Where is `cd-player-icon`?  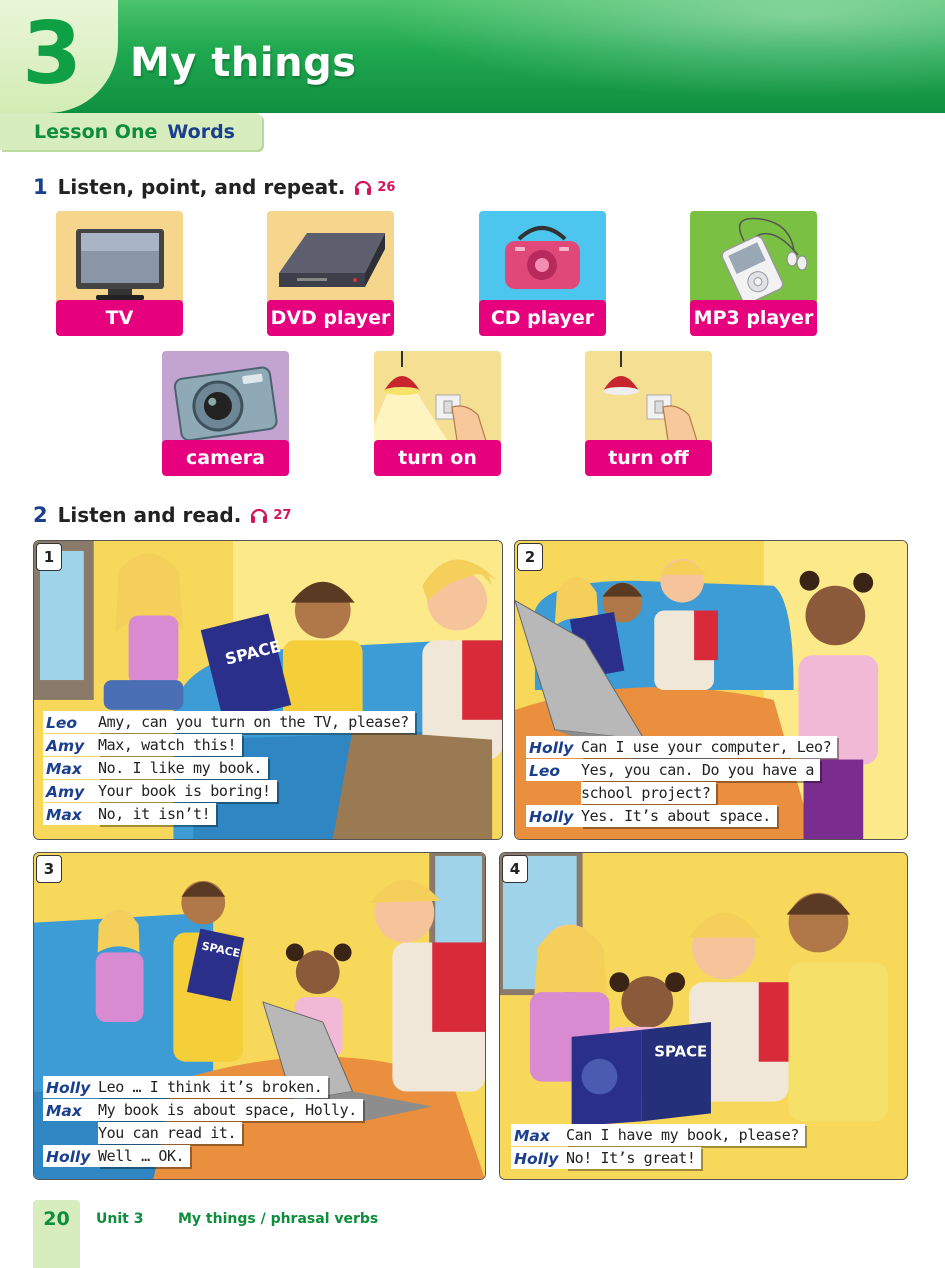
cd-player-icon is located at coordinates (542, 257).